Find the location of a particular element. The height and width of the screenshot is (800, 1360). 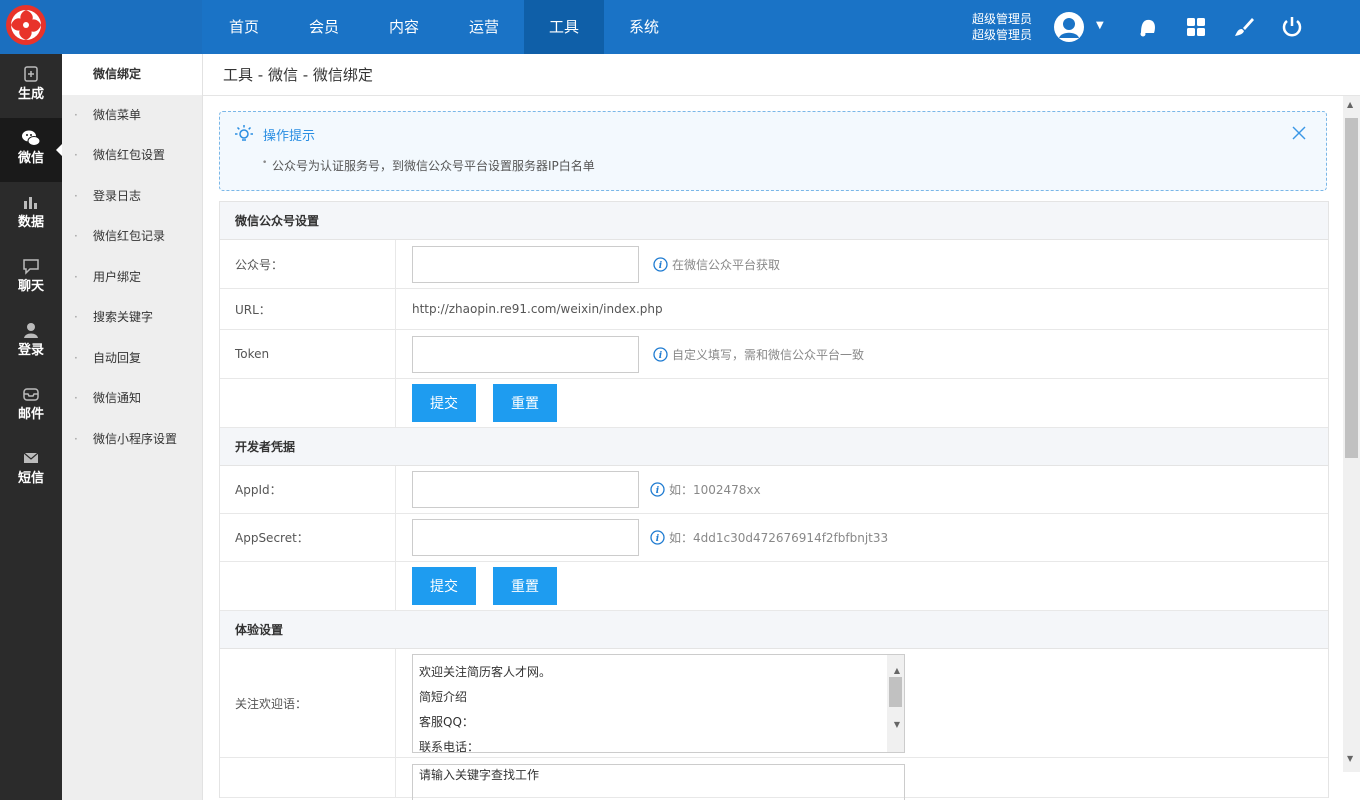

page-scroll-thumb is located at coordinates (1351, 288).